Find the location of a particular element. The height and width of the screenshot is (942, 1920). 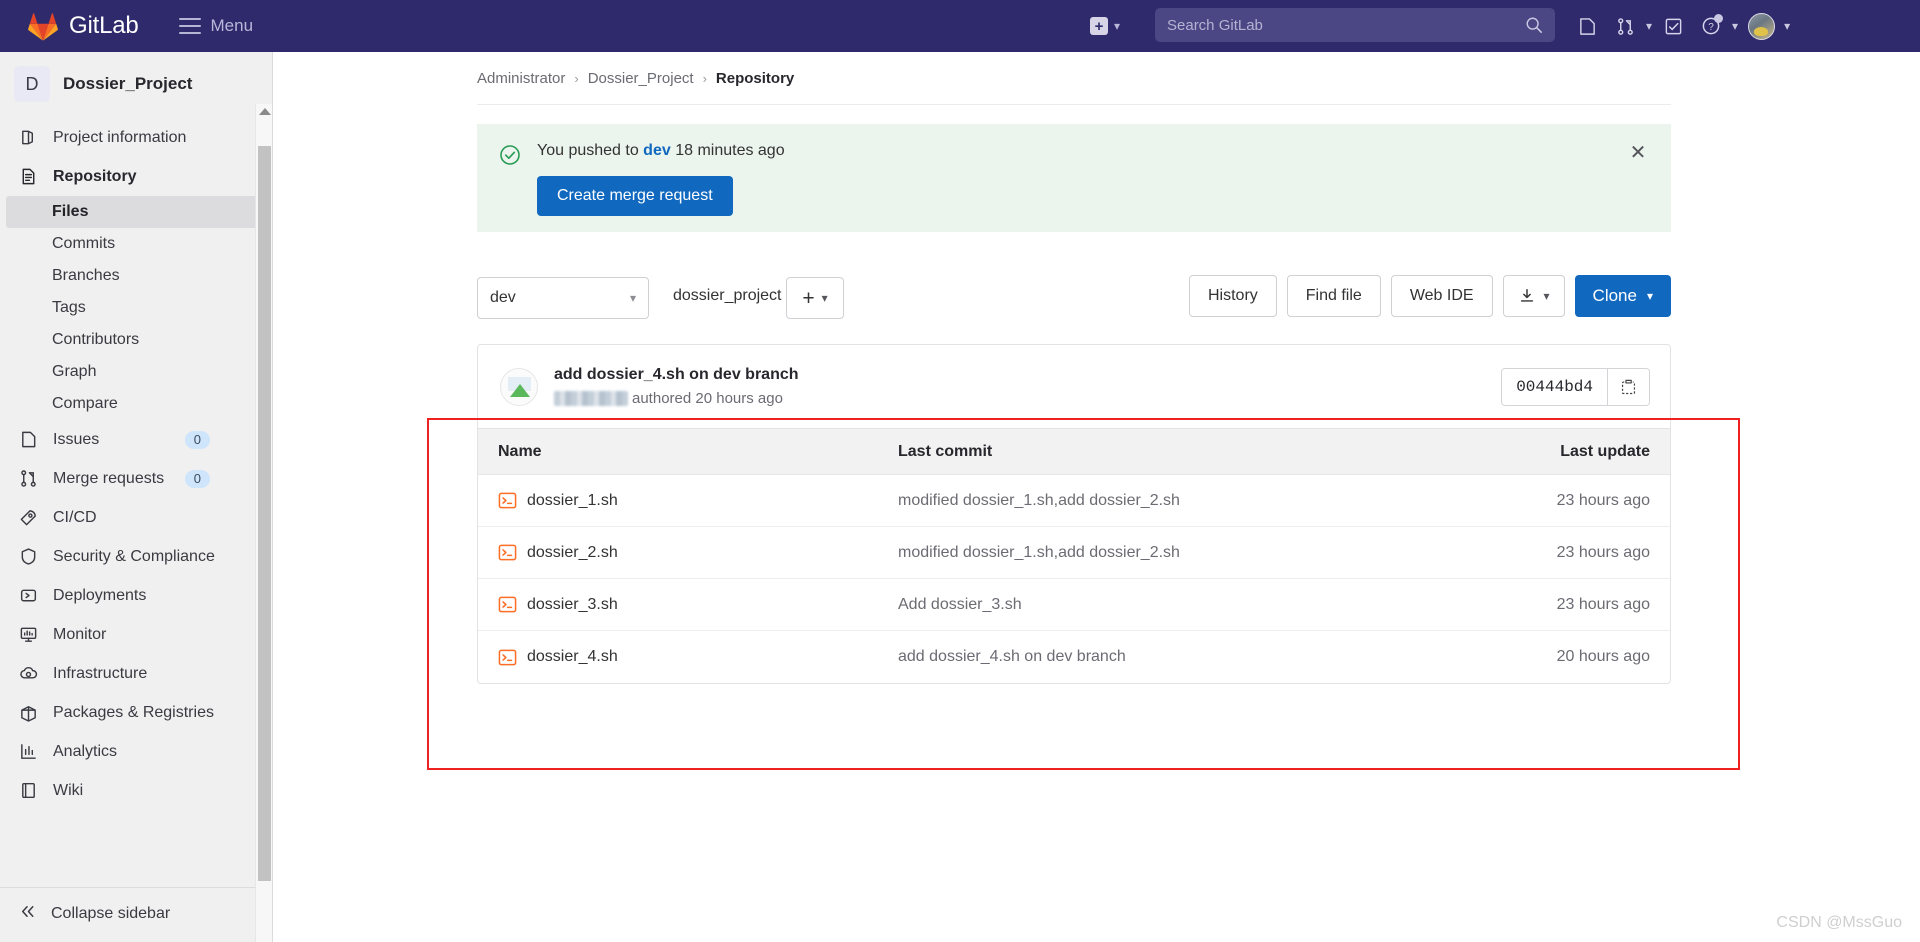

push-alert-text: You pushed to dev 18 minutes ago is located at coordinates (661, 151).